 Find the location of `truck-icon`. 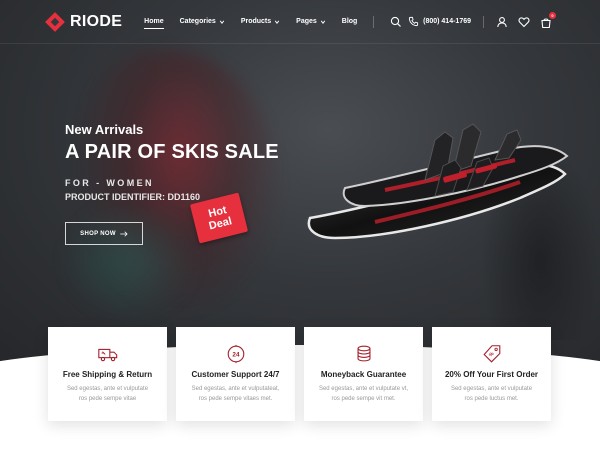

truck-icon is located at coordinates (107, 355).